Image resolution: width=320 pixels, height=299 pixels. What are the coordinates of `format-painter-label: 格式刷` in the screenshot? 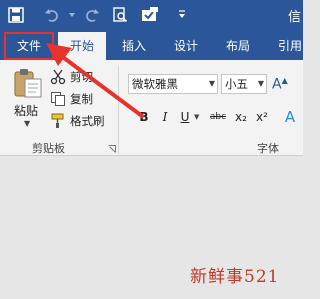 It's located at (87, 121).